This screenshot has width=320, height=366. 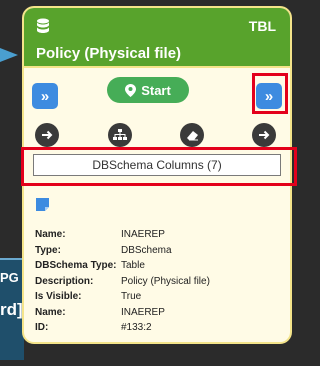 I want to click on property-label: Is Visible:, so click(x=58, y=296).